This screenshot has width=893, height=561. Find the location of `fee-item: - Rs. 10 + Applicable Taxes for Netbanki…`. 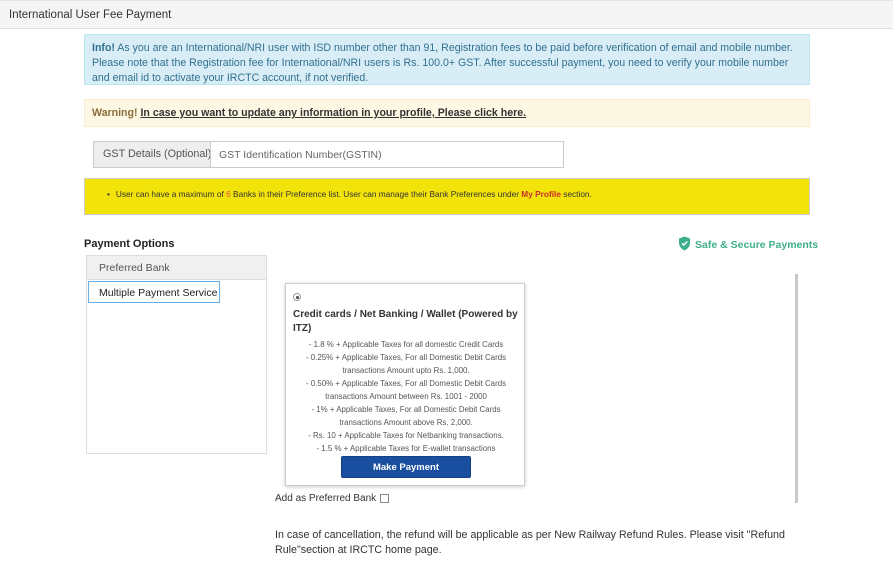

fee-item: - Rs. 10 + Applicable Taxes for Netbanki… is located at coordinates (406, 435).